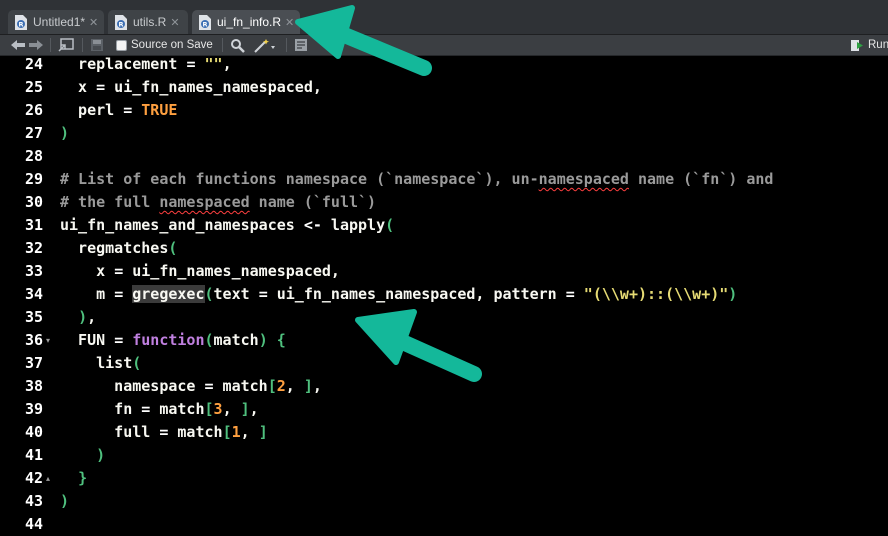 This screenshot has width=888, height=536. Describe the element at coordinates (218, 202) in the screenshot. I see `code-line: # the full namespaced name (`full`)` at that location.